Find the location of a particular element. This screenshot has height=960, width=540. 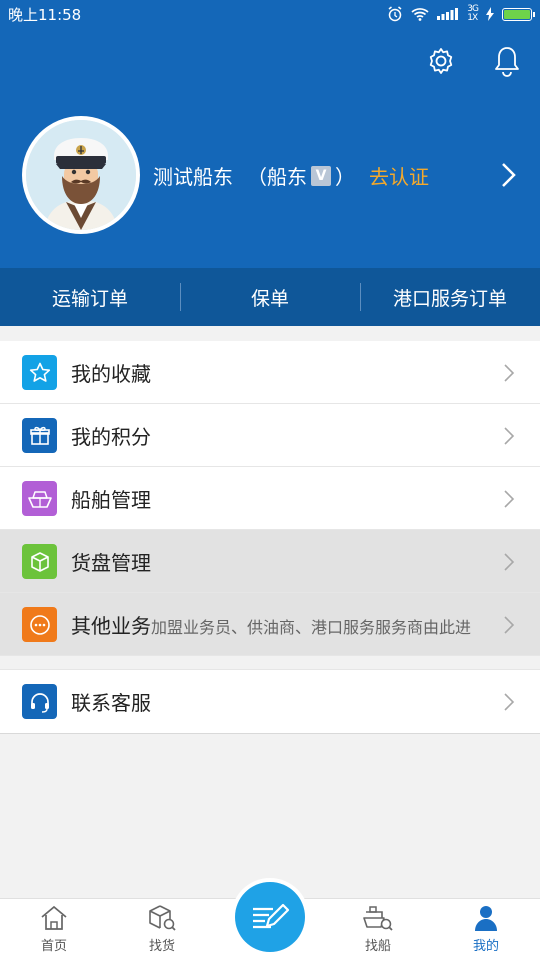

nav-label: 首页 is located at coordinates (53, 946).